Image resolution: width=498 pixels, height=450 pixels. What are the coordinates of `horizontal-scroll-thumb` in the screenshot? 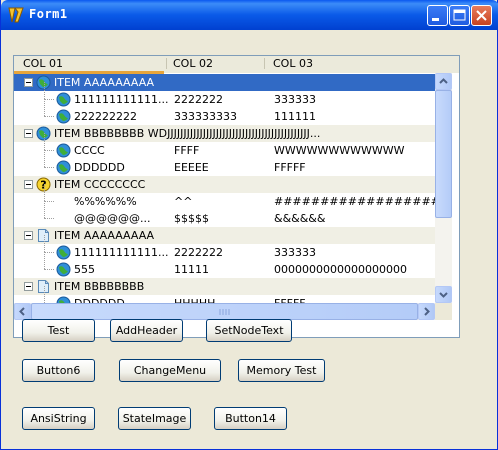 It's located at (224, 311).